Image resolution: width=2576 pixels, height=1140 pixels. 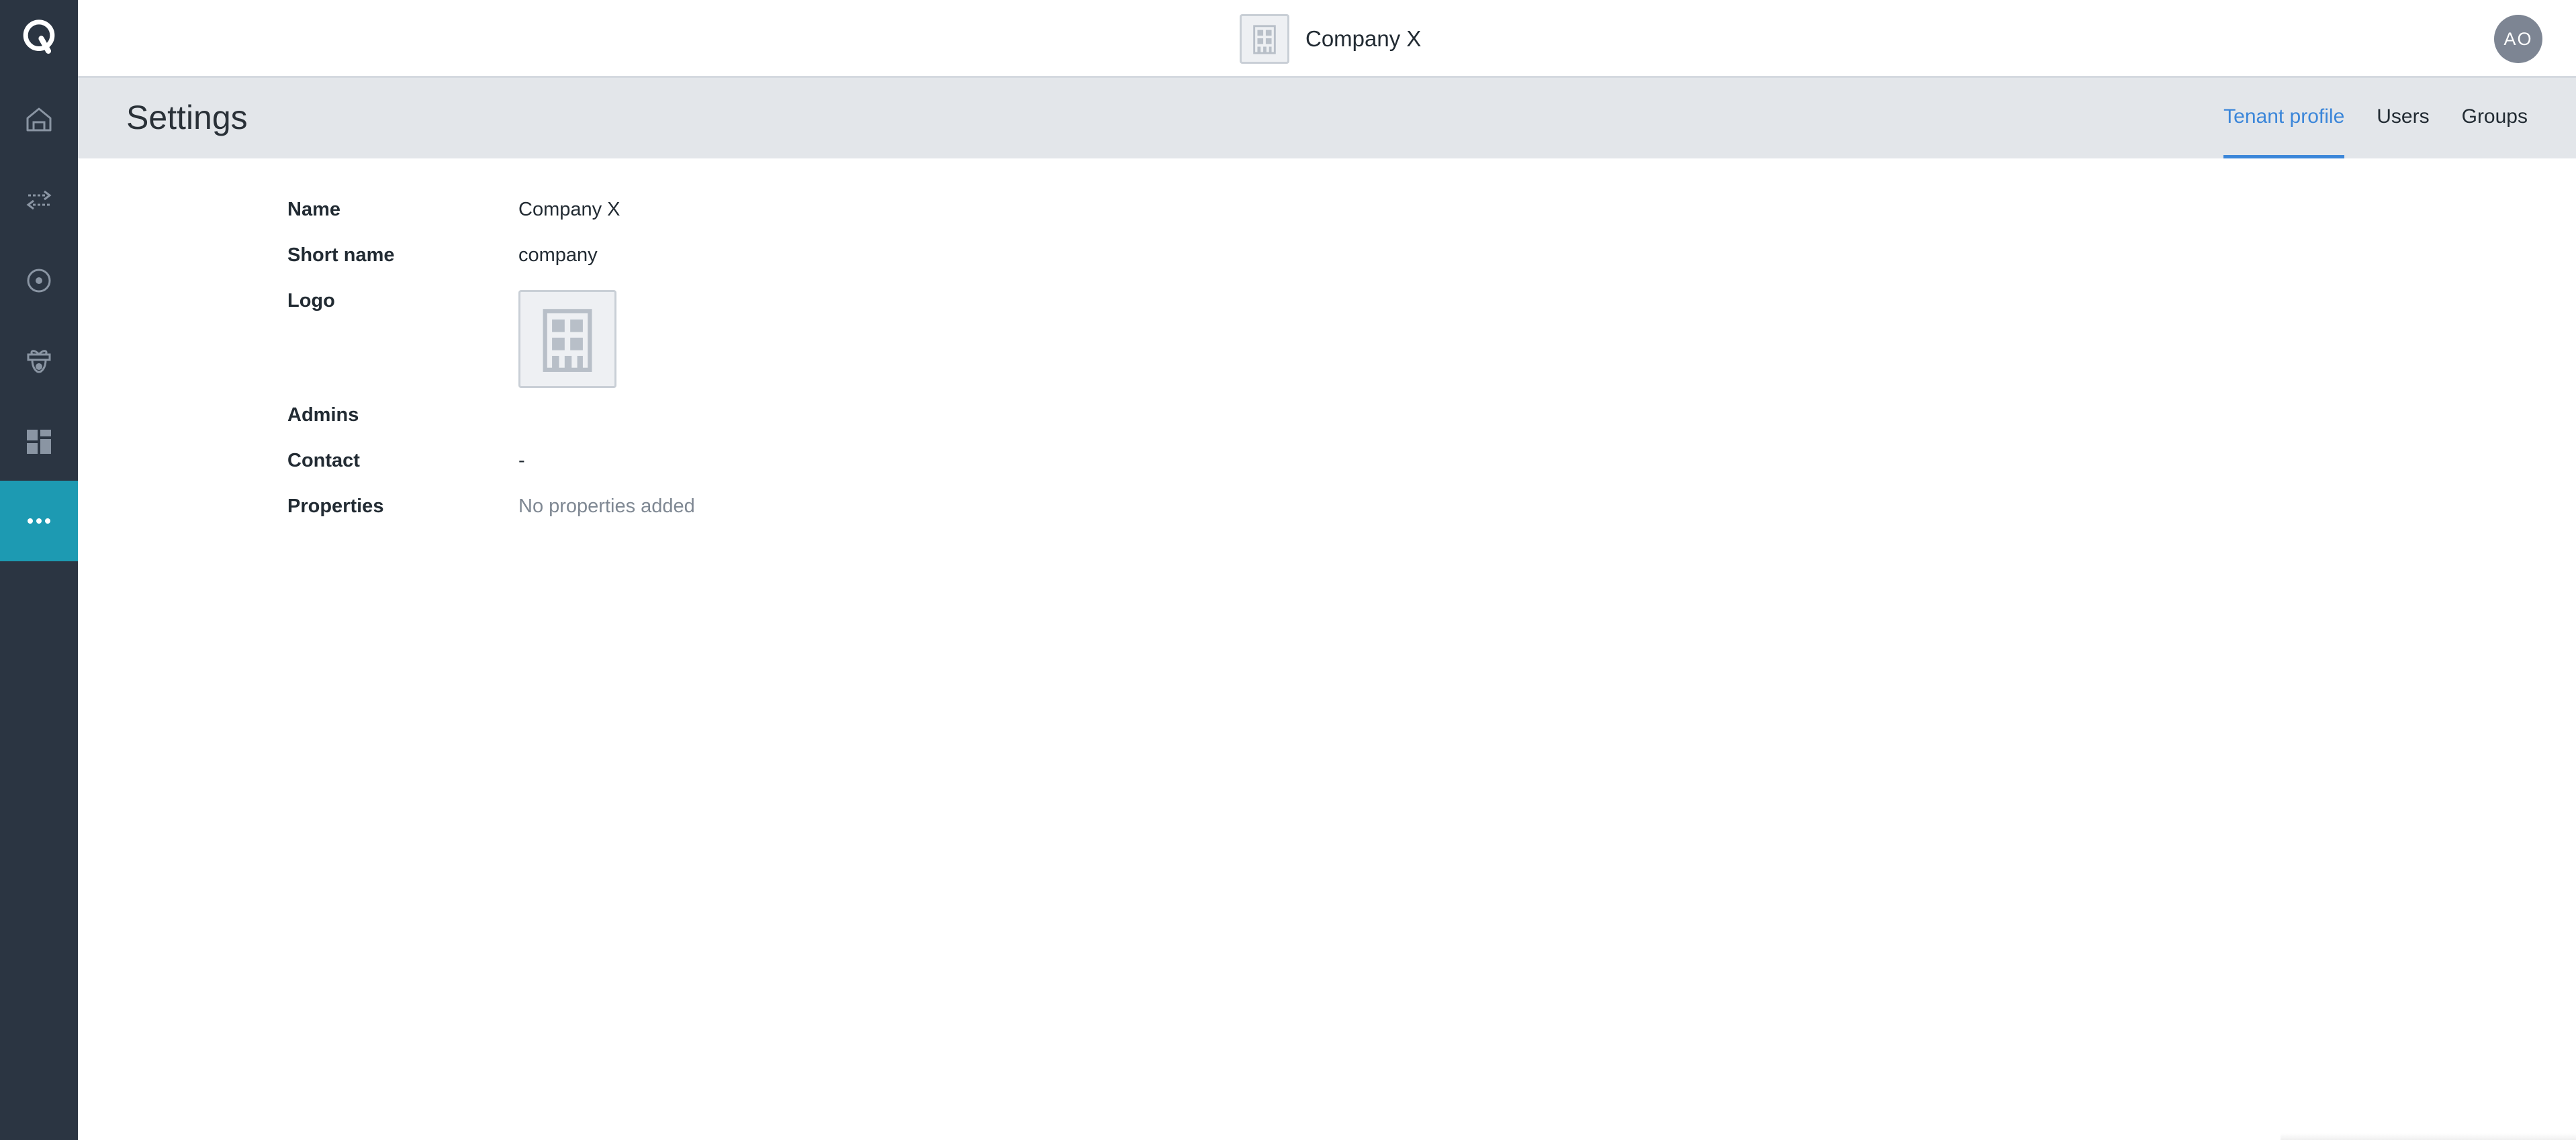 I want to click on field-value: -, so click(x=521, y=460).